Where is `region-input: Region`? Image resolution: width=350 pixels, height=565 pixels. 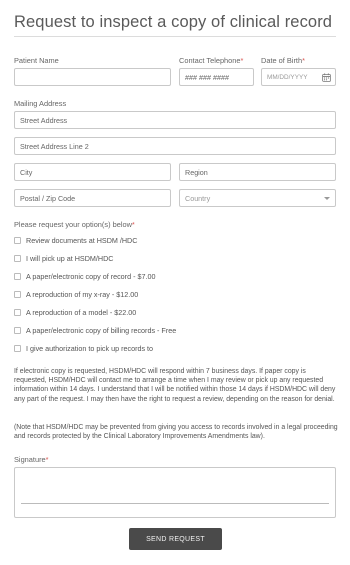
region-input: Region is located at coordinates (257, 172).